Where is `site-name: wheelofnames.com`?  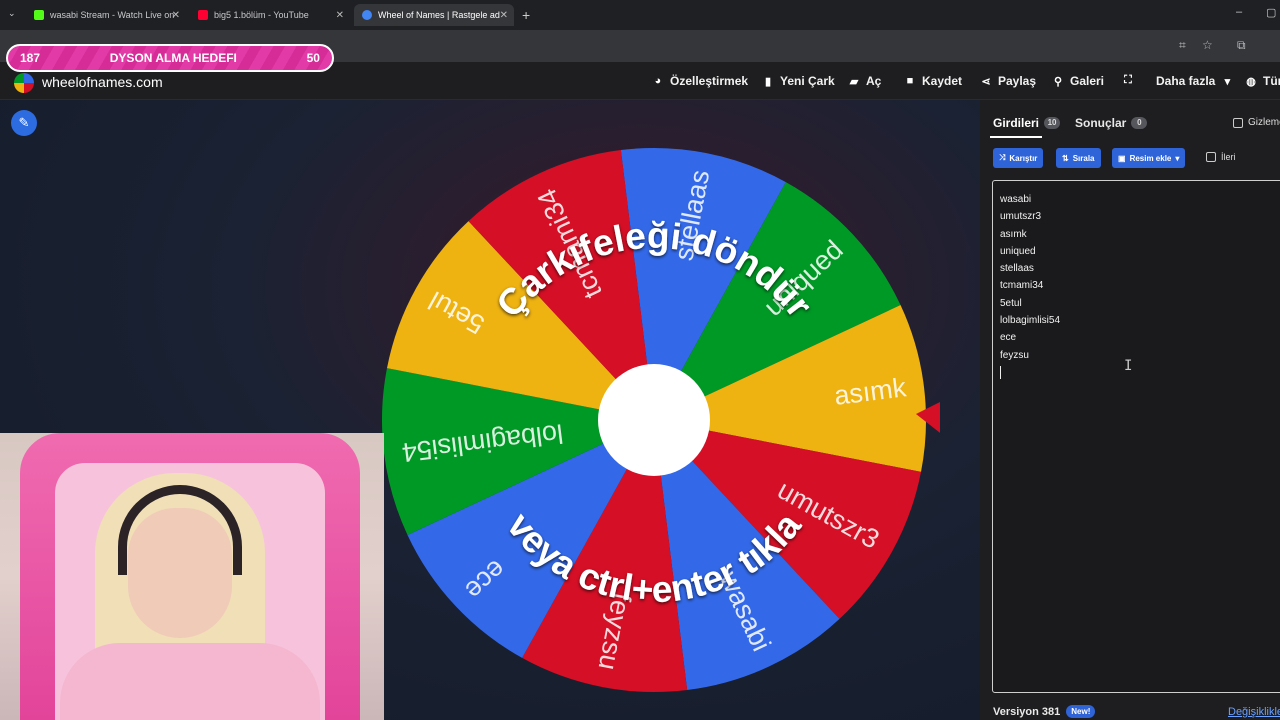 site-name: wheelofnames.com is located at coordinates (102, 82).